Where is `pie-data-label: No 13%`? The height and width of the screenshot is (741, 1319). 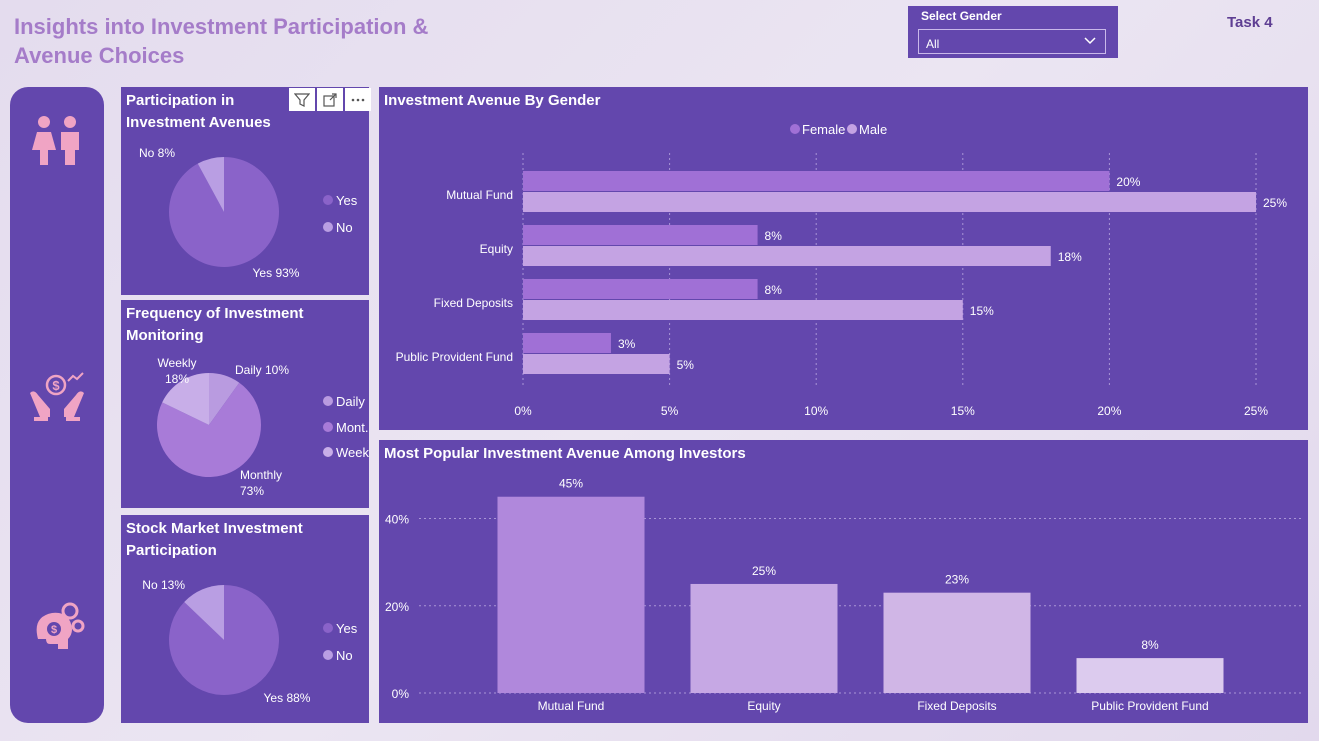
pie-data-label: No 13% is located at coordinates (163, 585).